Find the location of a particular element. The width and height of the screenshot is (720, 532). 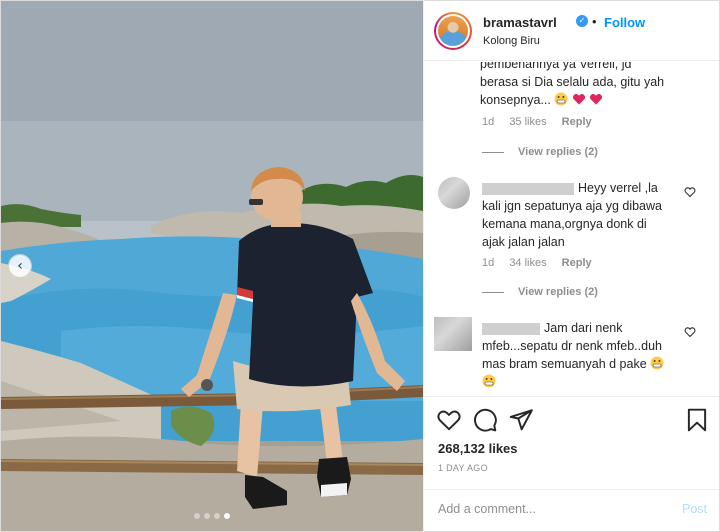

avatar-image is located at coordinates (453, 31).